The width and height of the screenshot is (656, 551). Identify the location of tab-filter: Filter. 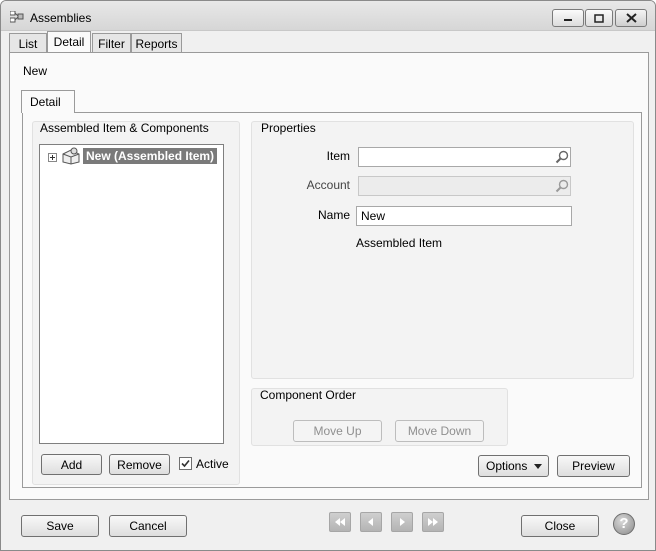
(111, 43).